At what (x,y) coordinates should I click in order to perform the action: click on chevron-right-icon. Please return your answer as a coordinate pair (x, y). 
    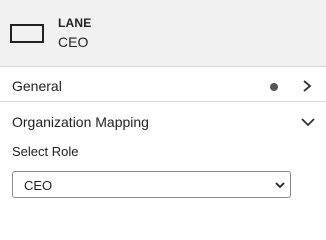
    Looking at the image, I should click on (307, 86).